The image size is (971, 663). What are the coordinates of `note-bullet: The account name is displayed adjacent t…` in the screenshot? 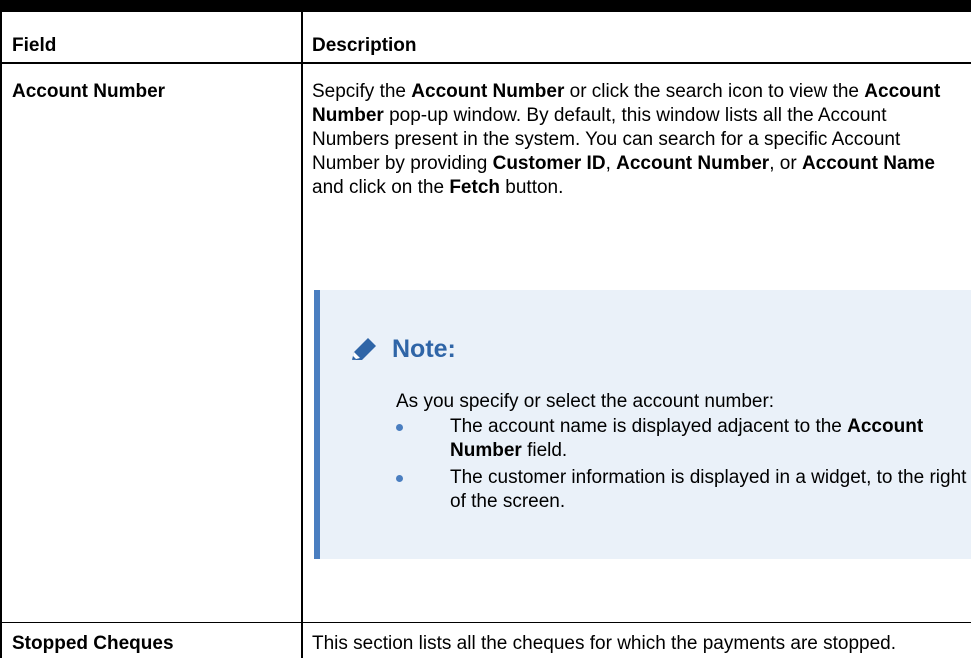 It's located at (676, 439).